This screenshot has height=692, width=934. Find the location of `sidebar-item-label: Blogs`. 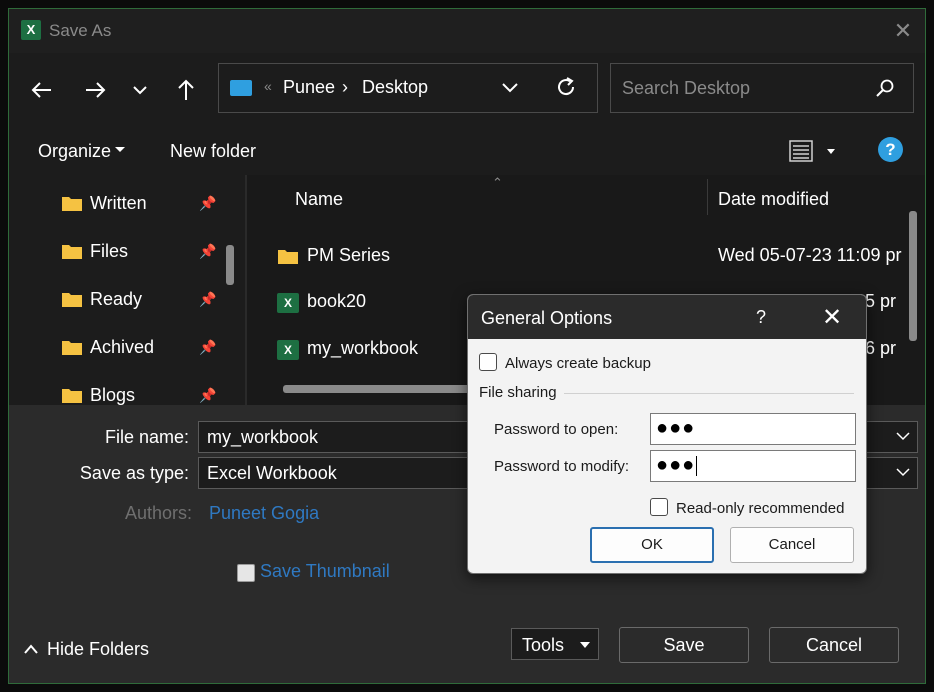

sidebar-item-label: Blogs is located at coordinates (113, 395).